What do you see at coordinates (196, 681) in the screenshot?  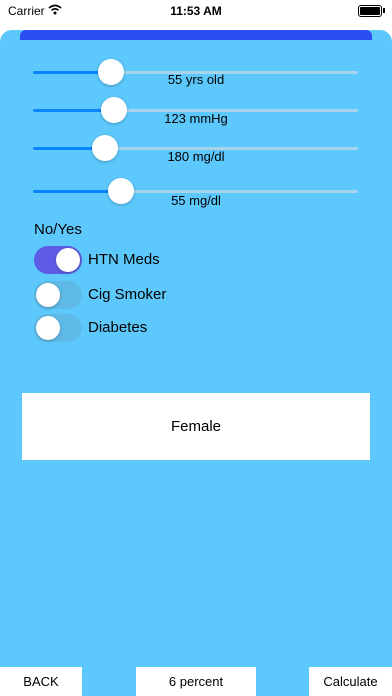 I see `result-button: 6 percent` at bounding box center [196, 681].